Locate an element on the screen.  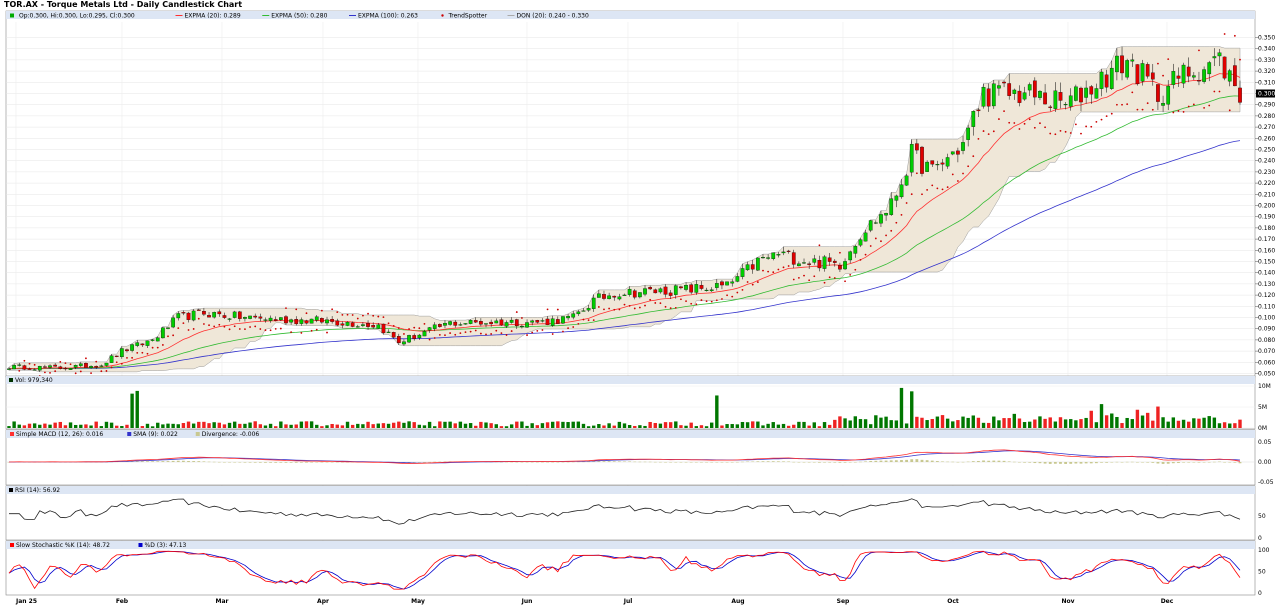
x-axis-label-3: Apr is located at coordinates (323, 601).